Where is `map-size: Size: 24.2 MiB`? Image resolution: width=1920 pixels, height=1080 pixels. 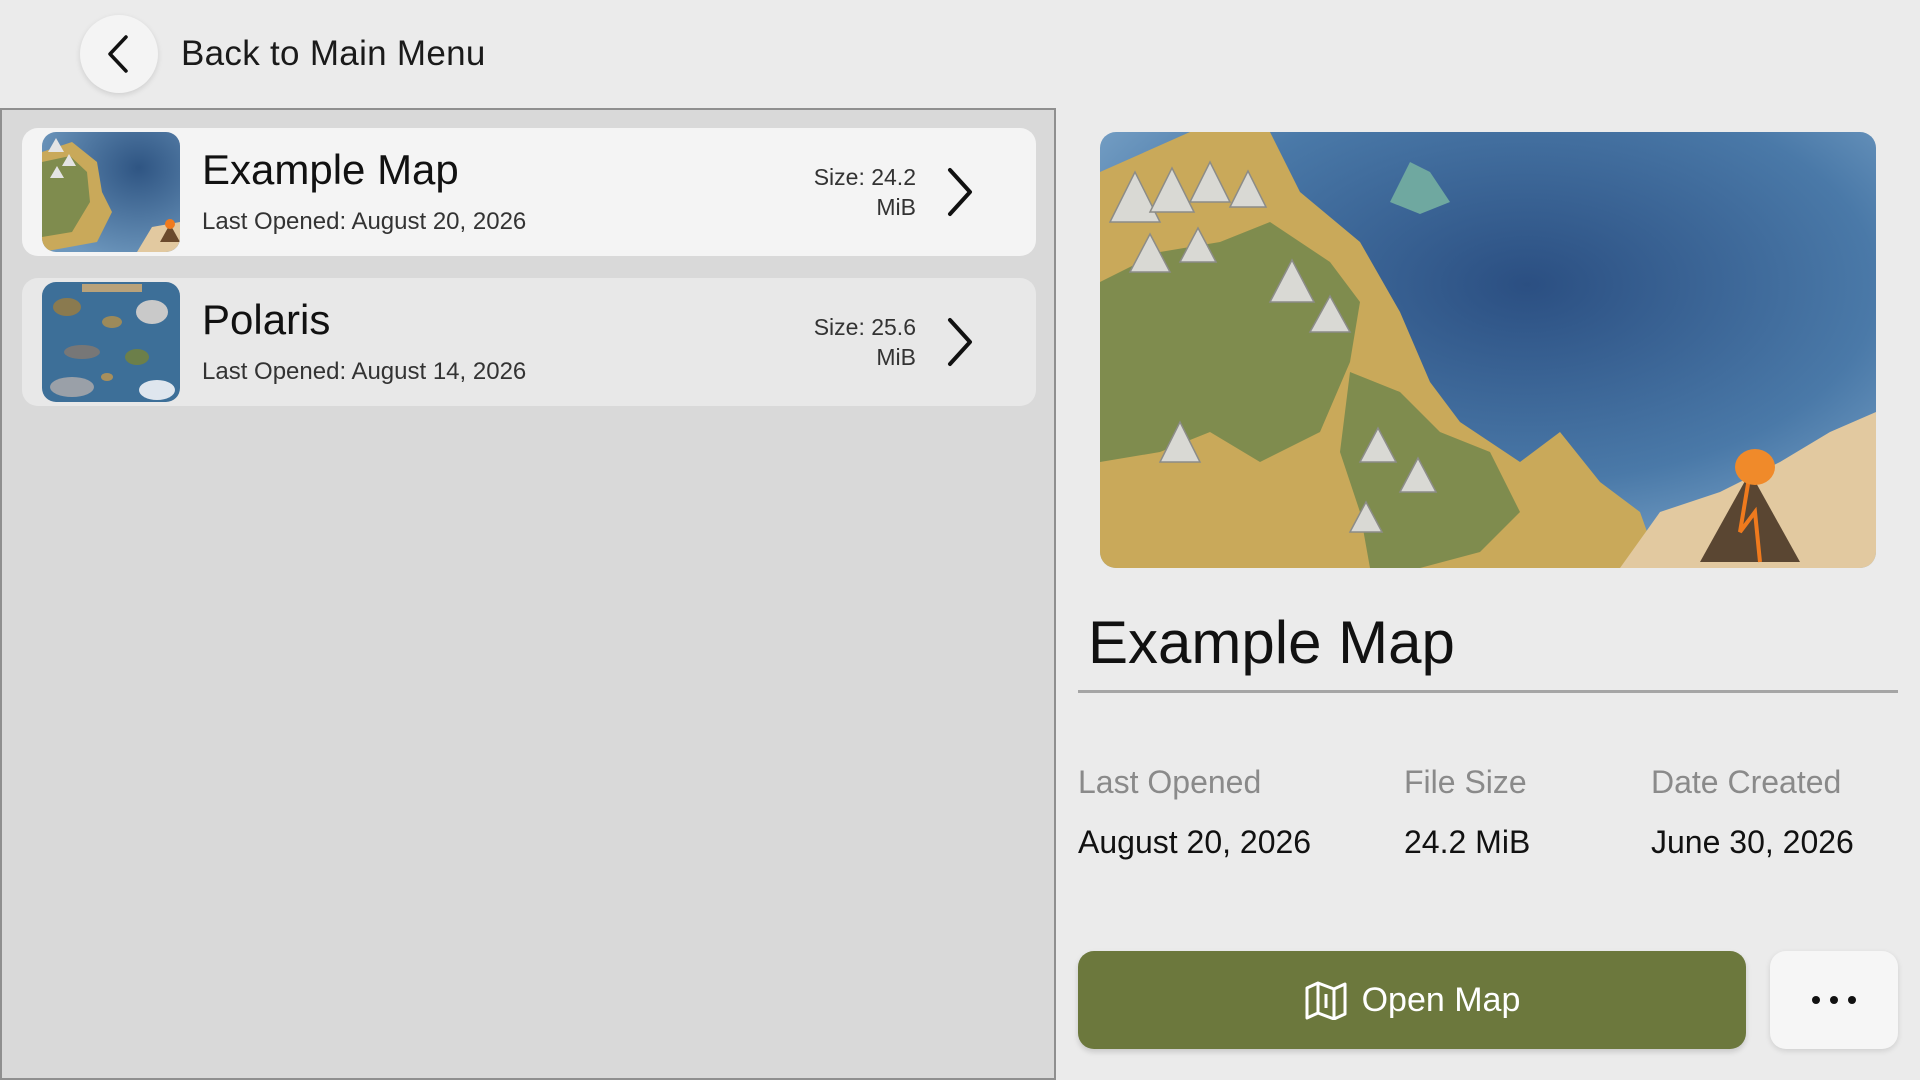
map-size: Size: 24.2 MiB is located at coordinates (846, 192).